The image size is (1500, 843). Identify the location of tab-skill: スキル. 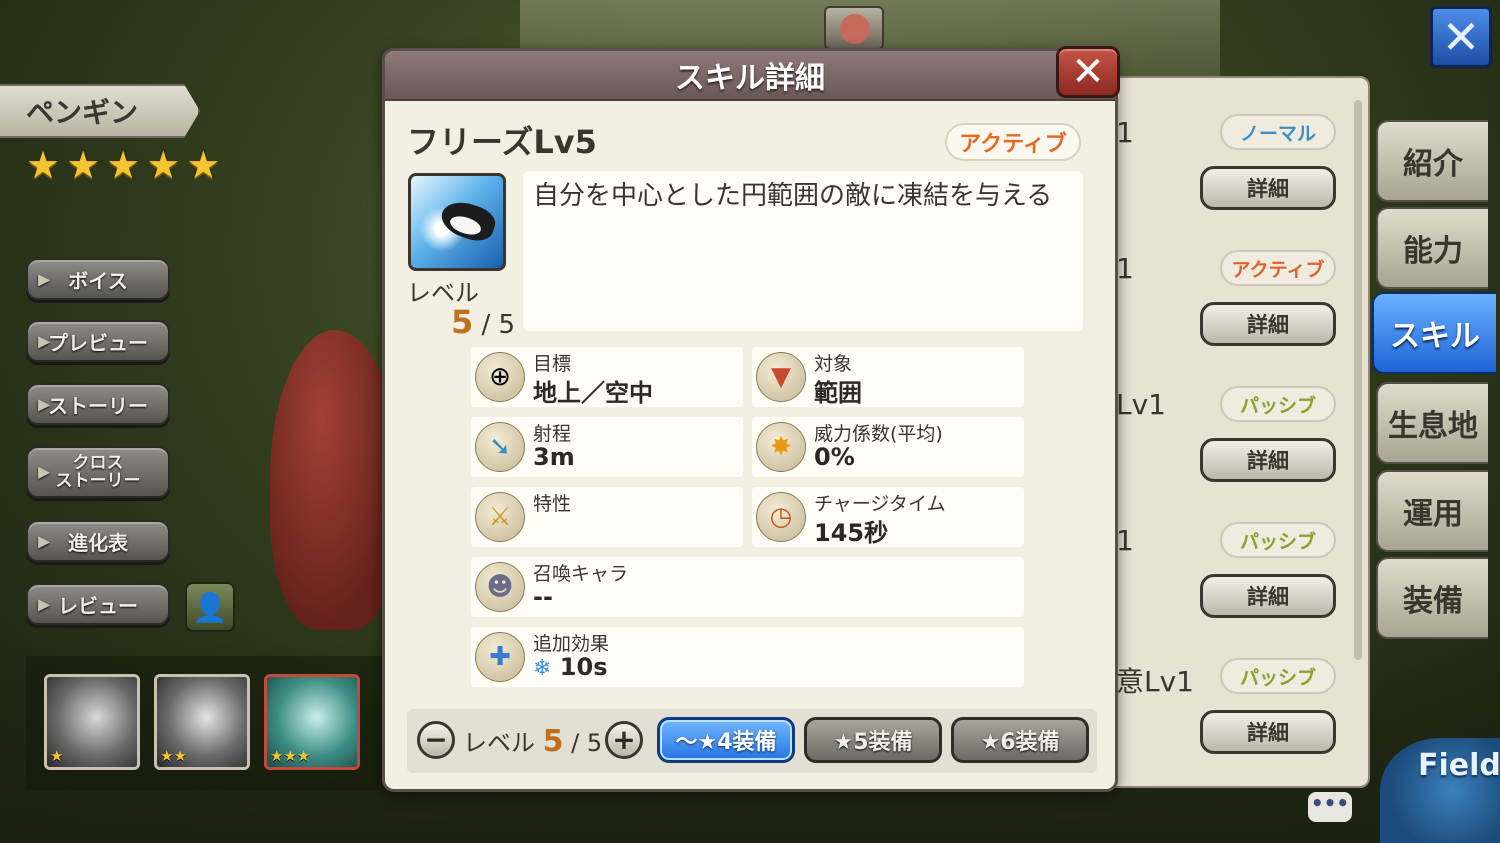
(1434, 333).